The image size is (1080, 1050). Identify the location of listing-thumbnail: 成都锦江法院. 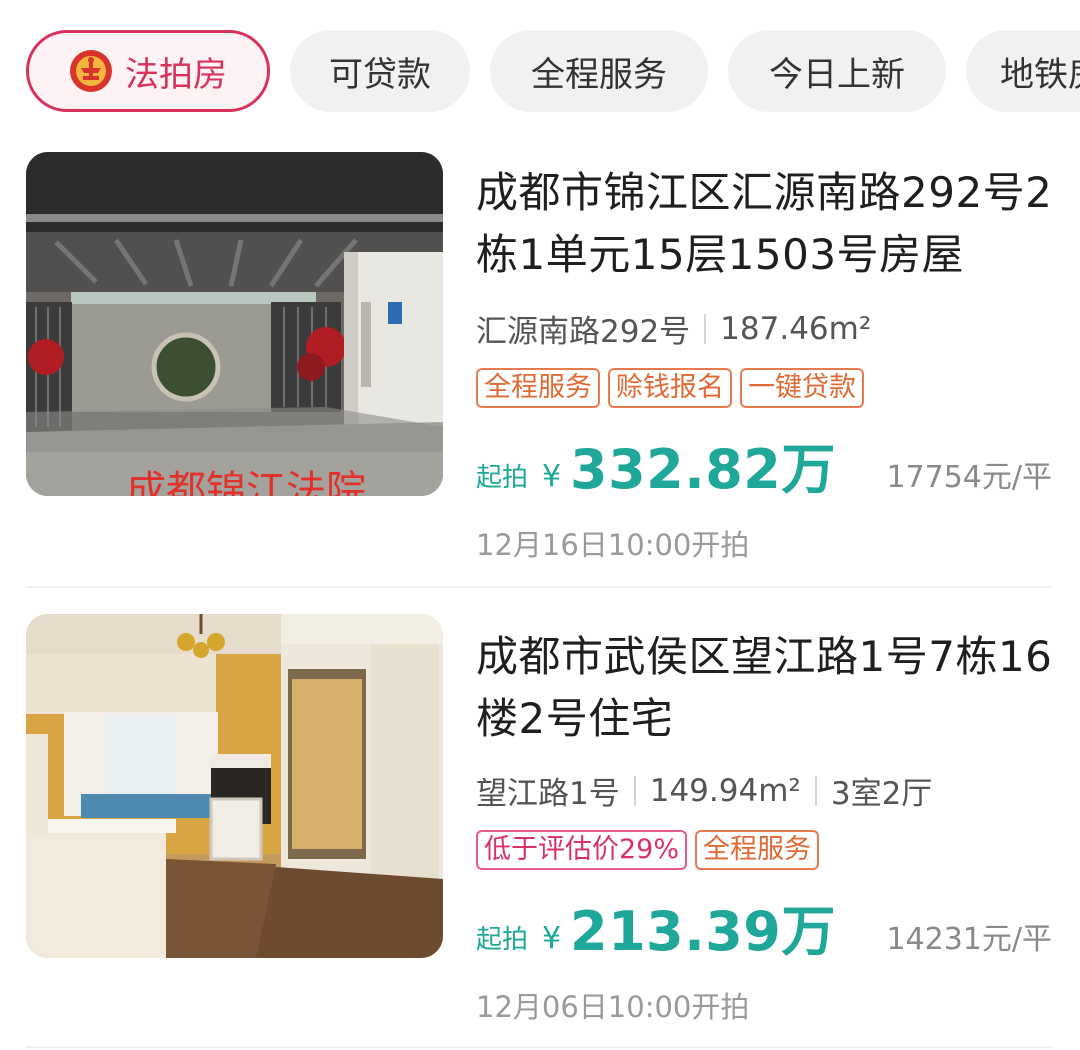
(234, 324).